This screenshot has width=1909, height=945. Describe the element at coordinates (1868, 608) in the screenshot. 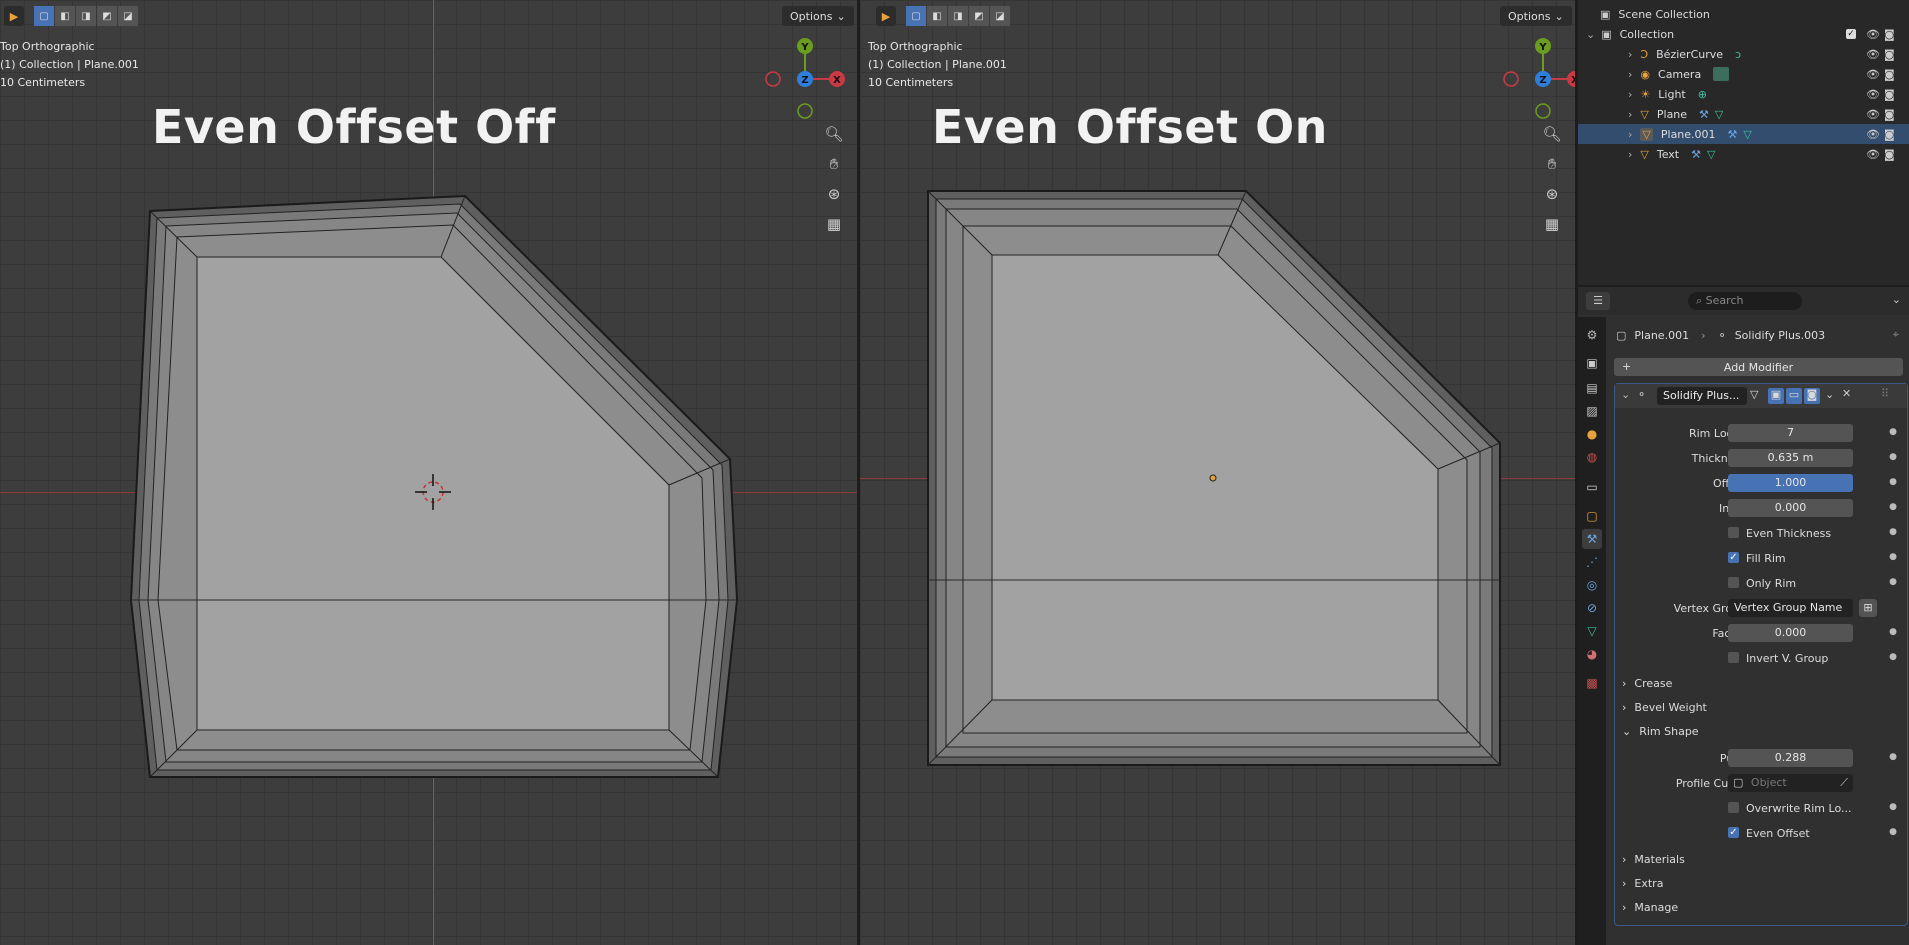

I see `invert-icon: ⊞` at that location.